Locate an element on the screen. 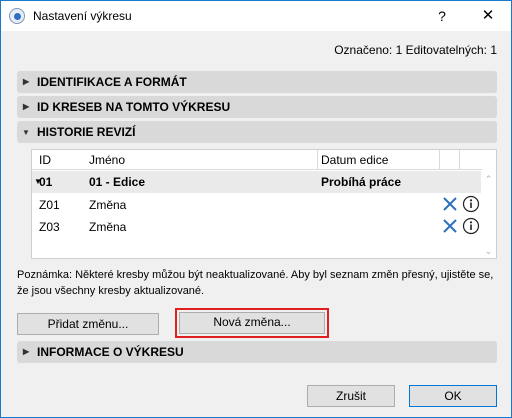 This screenshot has height=418, width=512. section-revision-history: ▼ HISTORIE REVIZÍ is located at coordinates (257, 132).